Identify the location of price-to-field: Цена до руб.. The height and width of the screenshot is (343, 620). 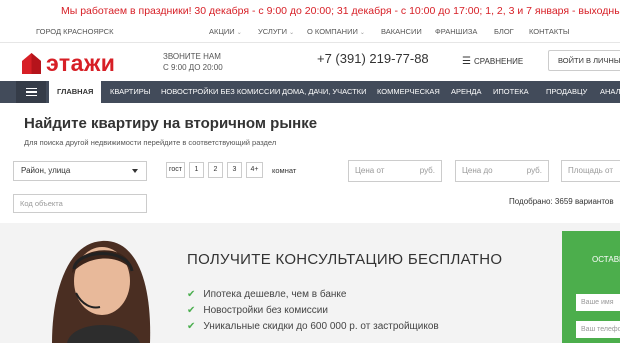
(502, 171).